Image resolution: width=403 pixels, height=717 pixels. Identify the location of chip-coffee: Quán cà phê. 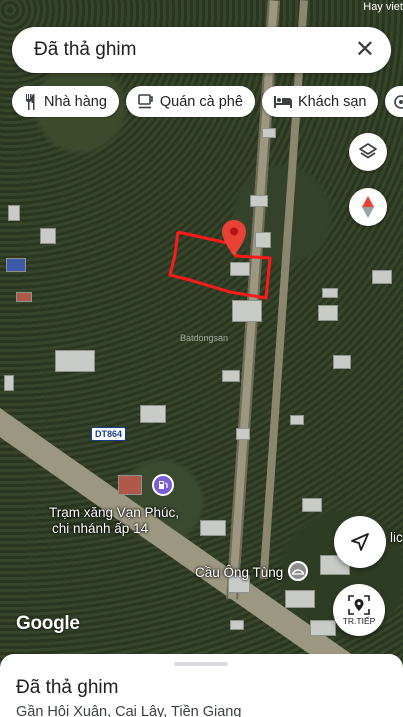
(190, 101).